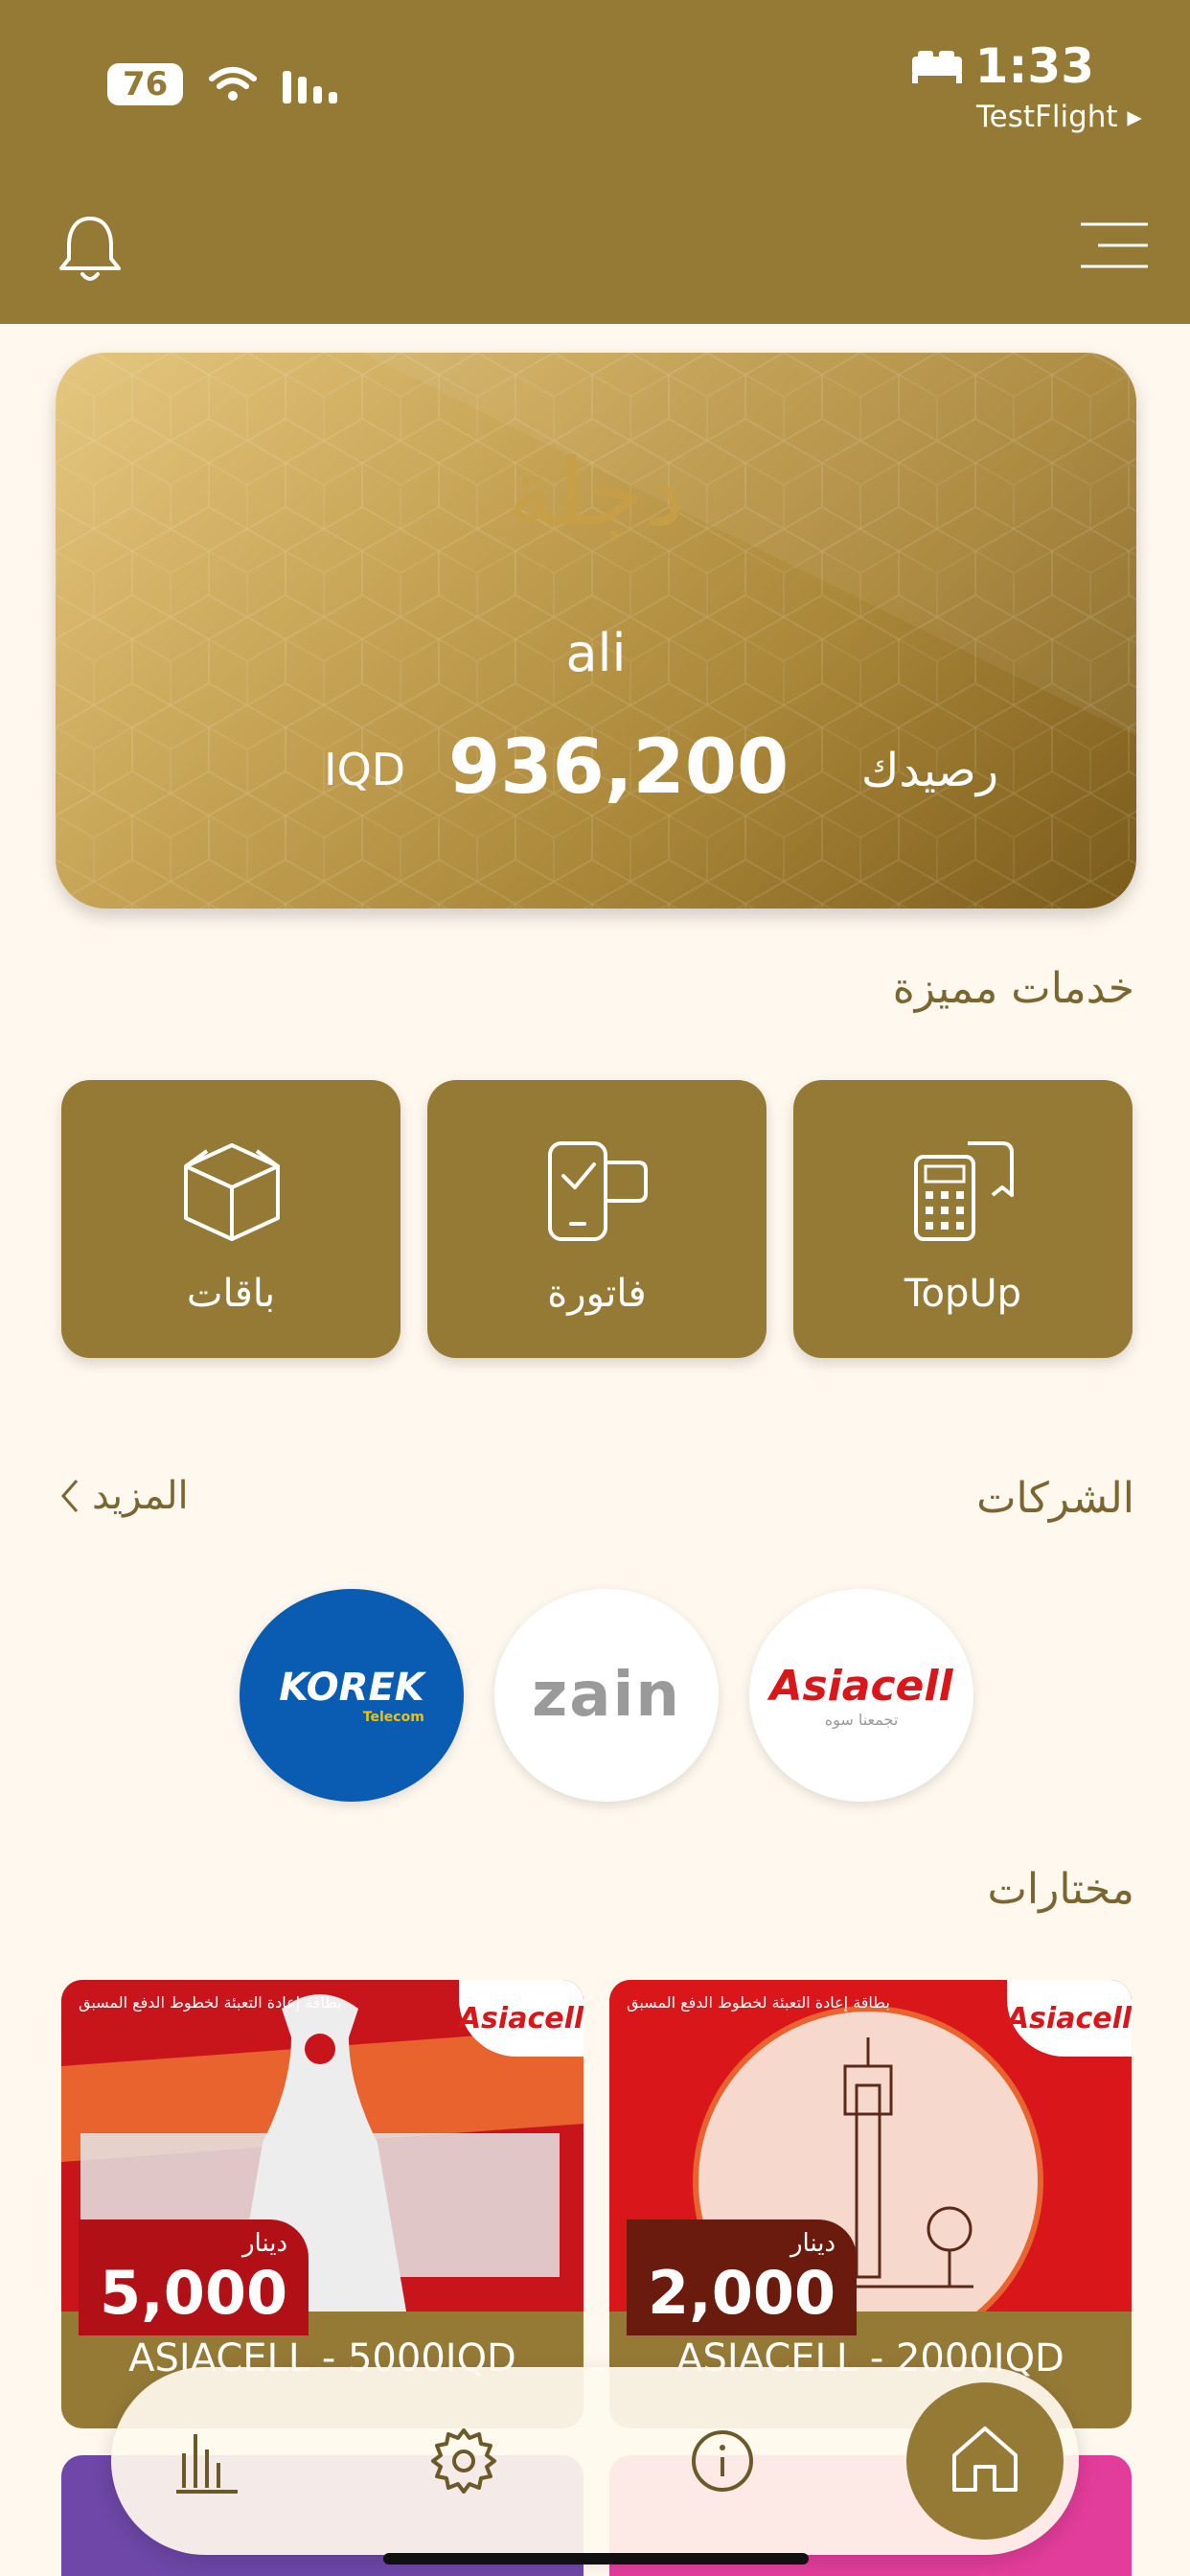 The height and width of the screenshot is (2576, 1190). I want to click on clock: 1:33, so click(1034, 66).